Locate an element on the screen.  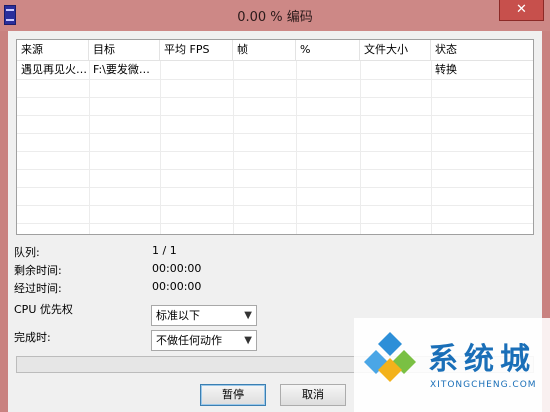
elapsed-time-label: 经过时间: is located at coordinates (38, 288).